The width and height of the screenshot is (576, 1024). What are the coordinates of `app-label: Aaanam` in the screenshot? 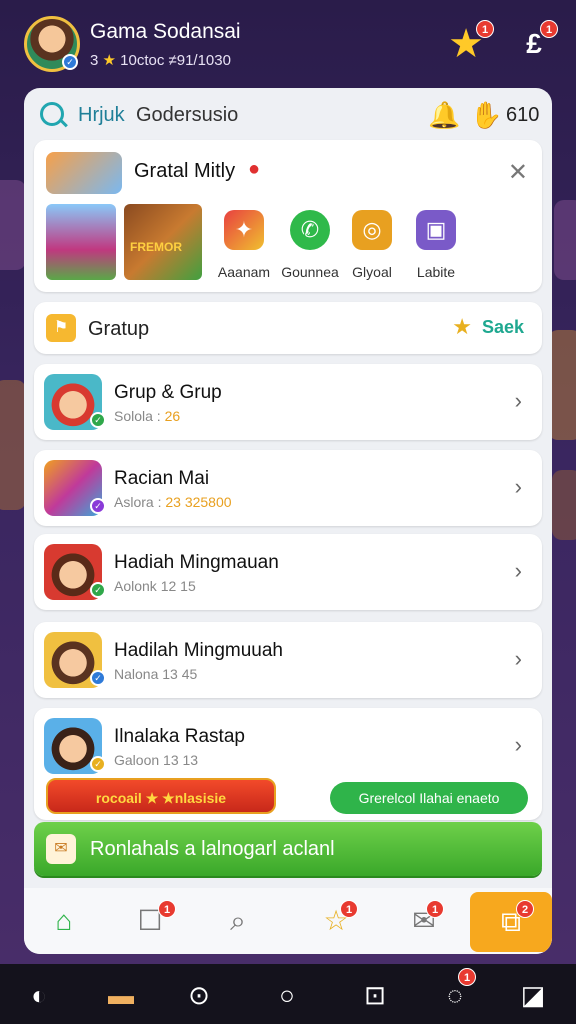 It's located at (244, 272).